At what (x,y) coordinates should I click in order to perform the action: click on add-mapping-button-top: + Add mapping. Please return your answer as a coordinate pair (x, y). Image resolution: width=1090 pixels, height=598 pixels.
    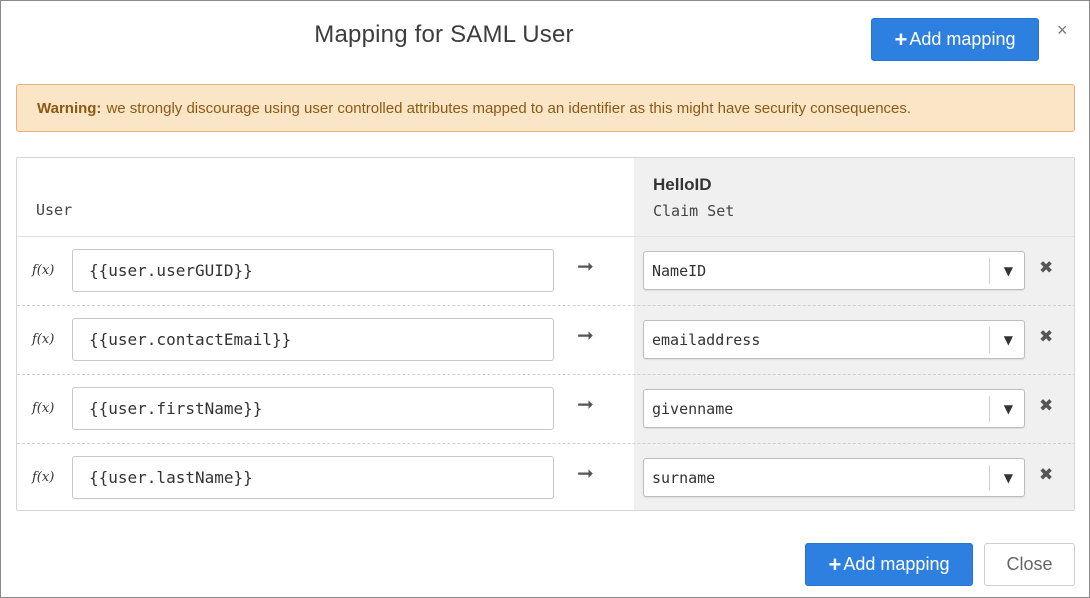
    Looking at the image, I should click on (955, 39).